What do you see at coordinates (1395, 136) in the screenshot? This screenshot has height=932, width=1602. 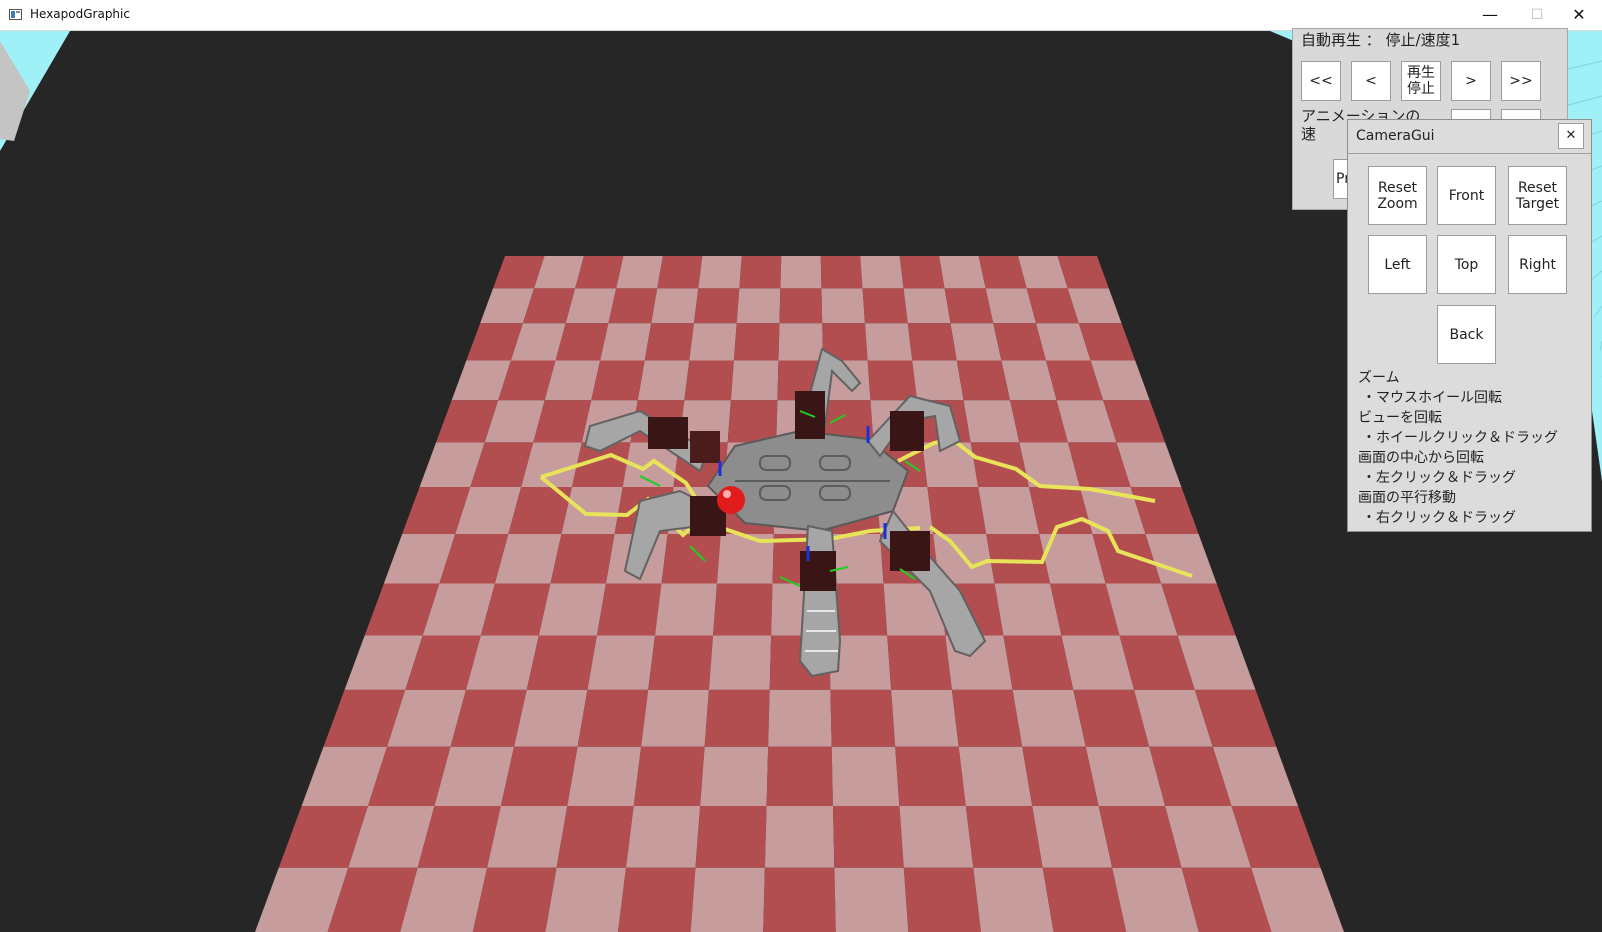 I see `camera-gui-title: CameraGui` at bounding box center [1395, 136].